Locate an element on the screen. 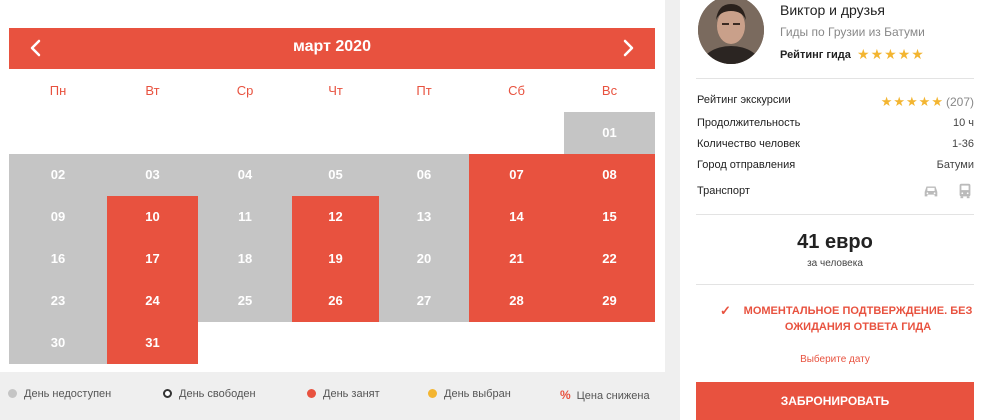 The height and width of the screenshot is (420, 1000). calendar-day-23: 23 is located at coordinates (58, 301).